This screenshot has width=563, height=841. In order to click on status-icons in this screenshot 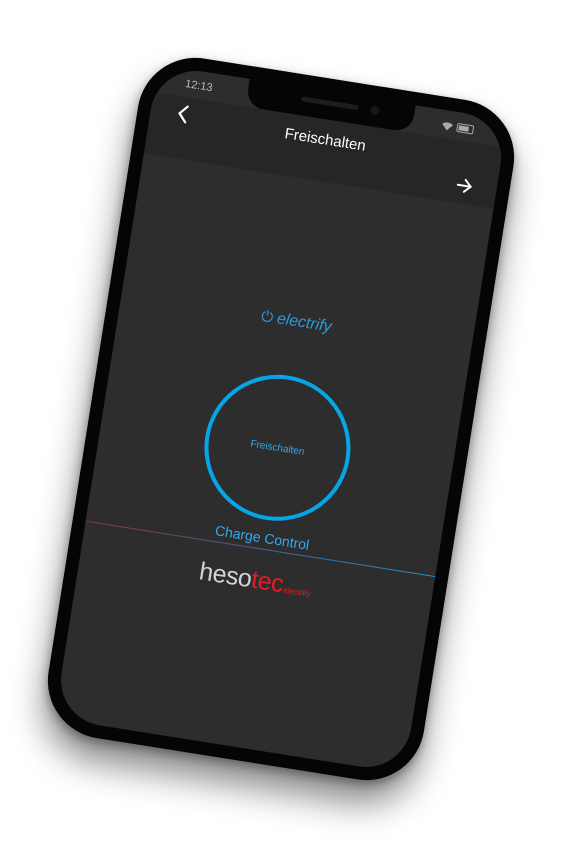, I will do `click(458, 128)`.